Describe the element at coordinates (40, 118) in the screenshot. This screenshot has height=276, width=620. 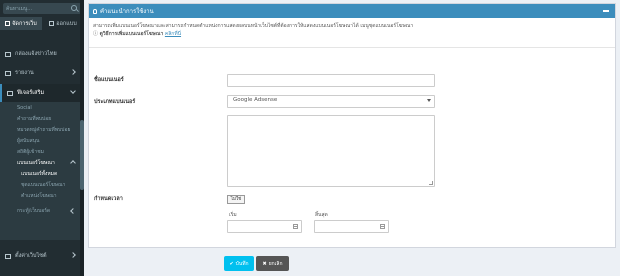
I see `sidebar-subitem-faq: คำถามที่พบบ่อย` at that location.